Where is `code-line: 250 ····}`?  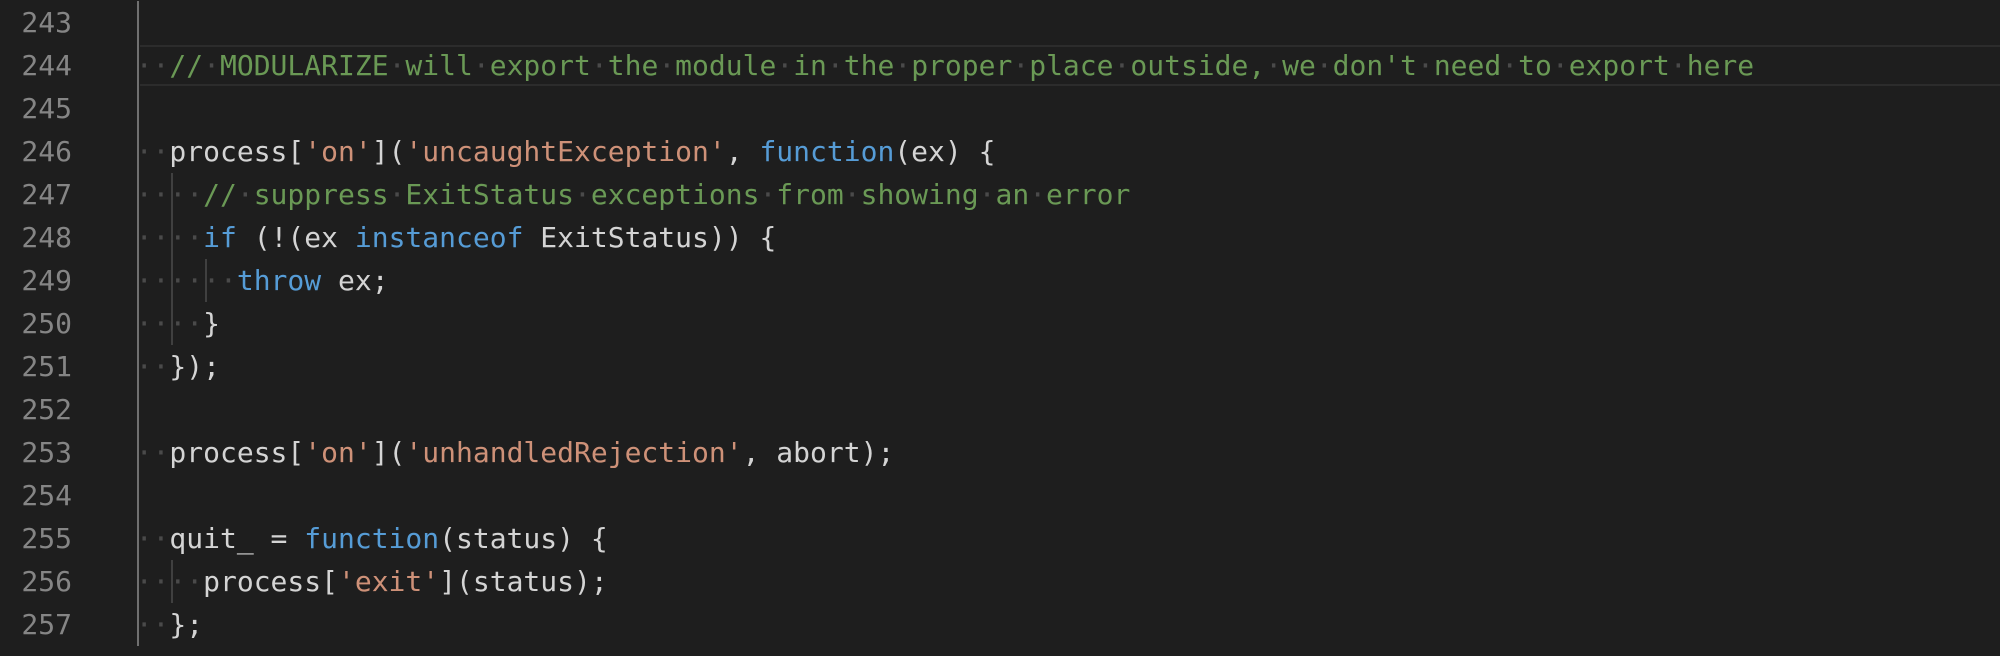 code-line: 250 ····} is located at coordinates (1000, 323).